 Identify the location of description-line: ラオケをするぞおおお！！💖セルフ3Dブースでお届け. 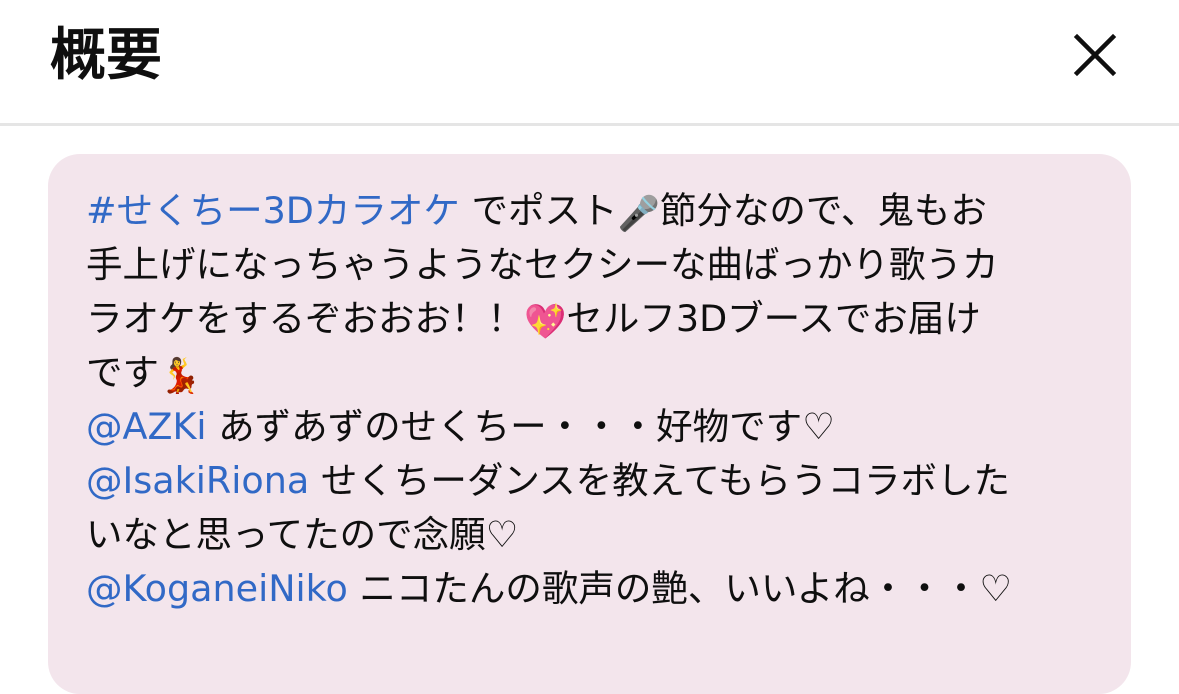
(590, 319).